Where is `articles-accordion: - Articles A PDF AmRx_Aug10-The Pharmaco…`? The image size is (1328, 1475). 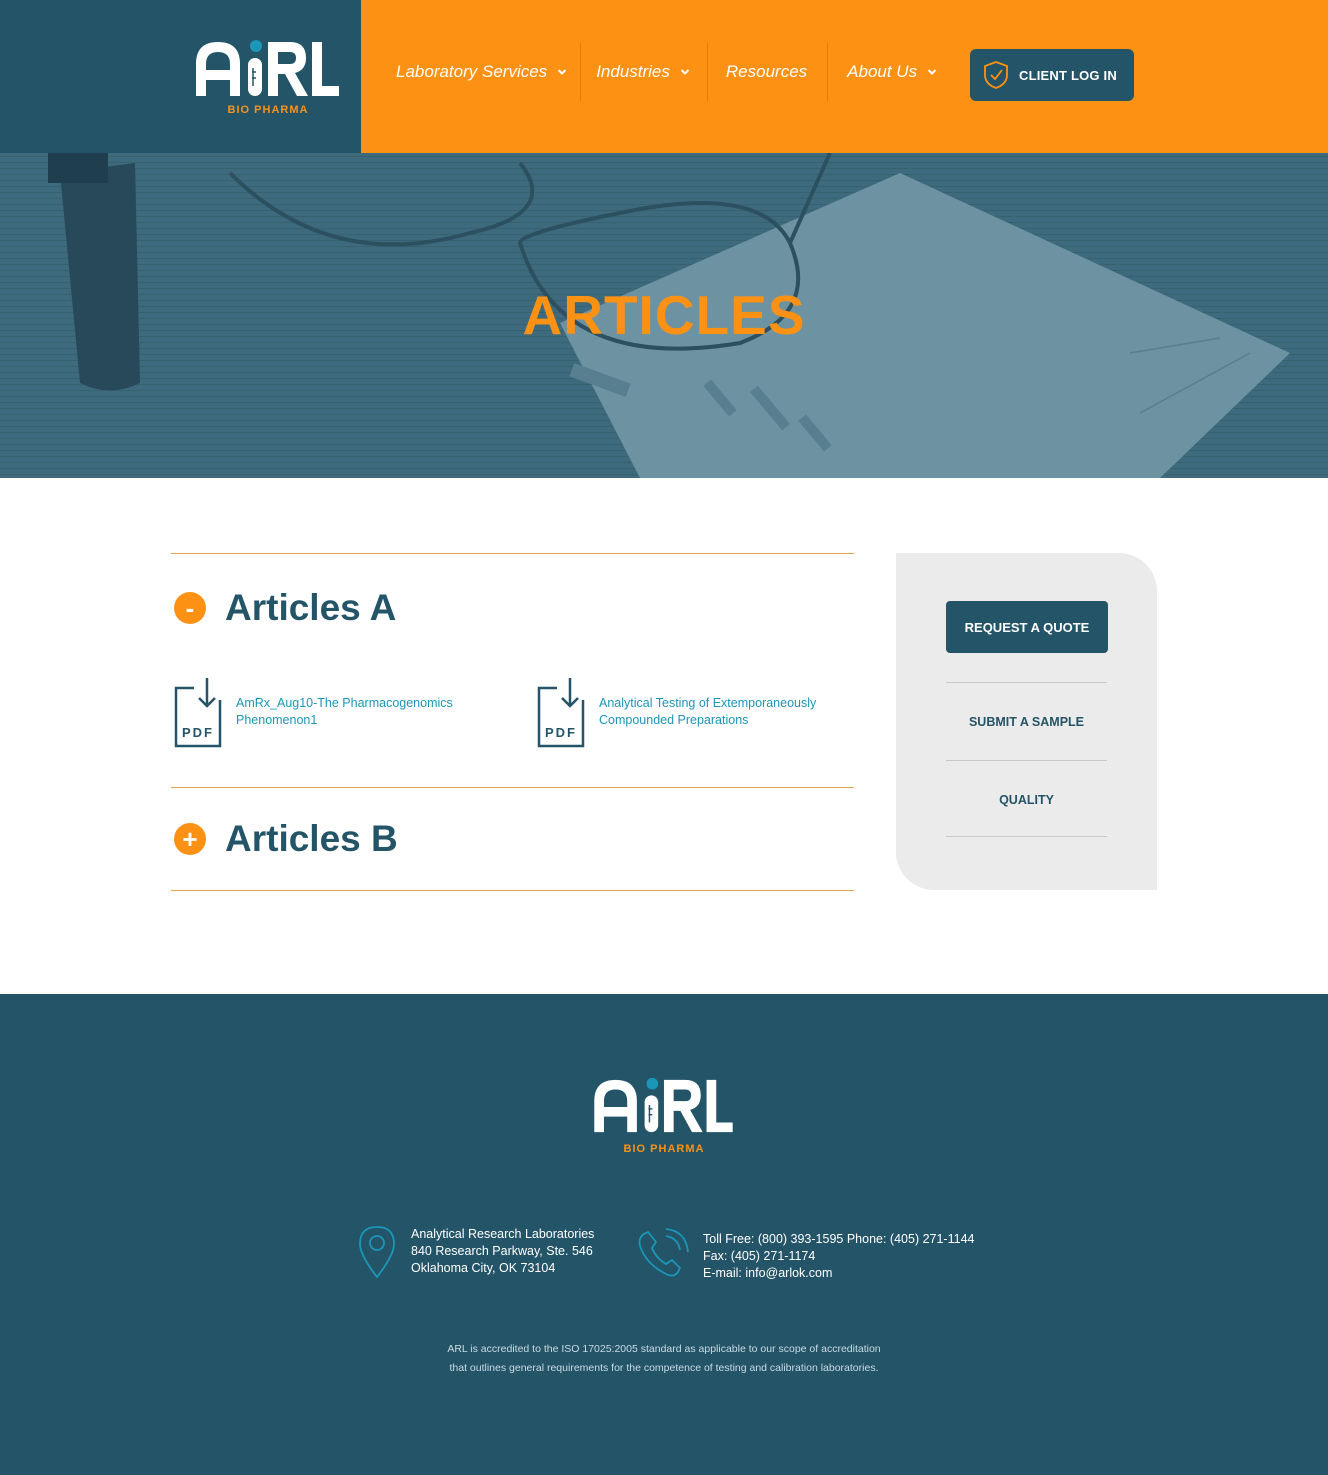
articles-accordion: - Articles A PDF AmRx_Aug10-The Pharmaco… is located at coordinates (512, 722).